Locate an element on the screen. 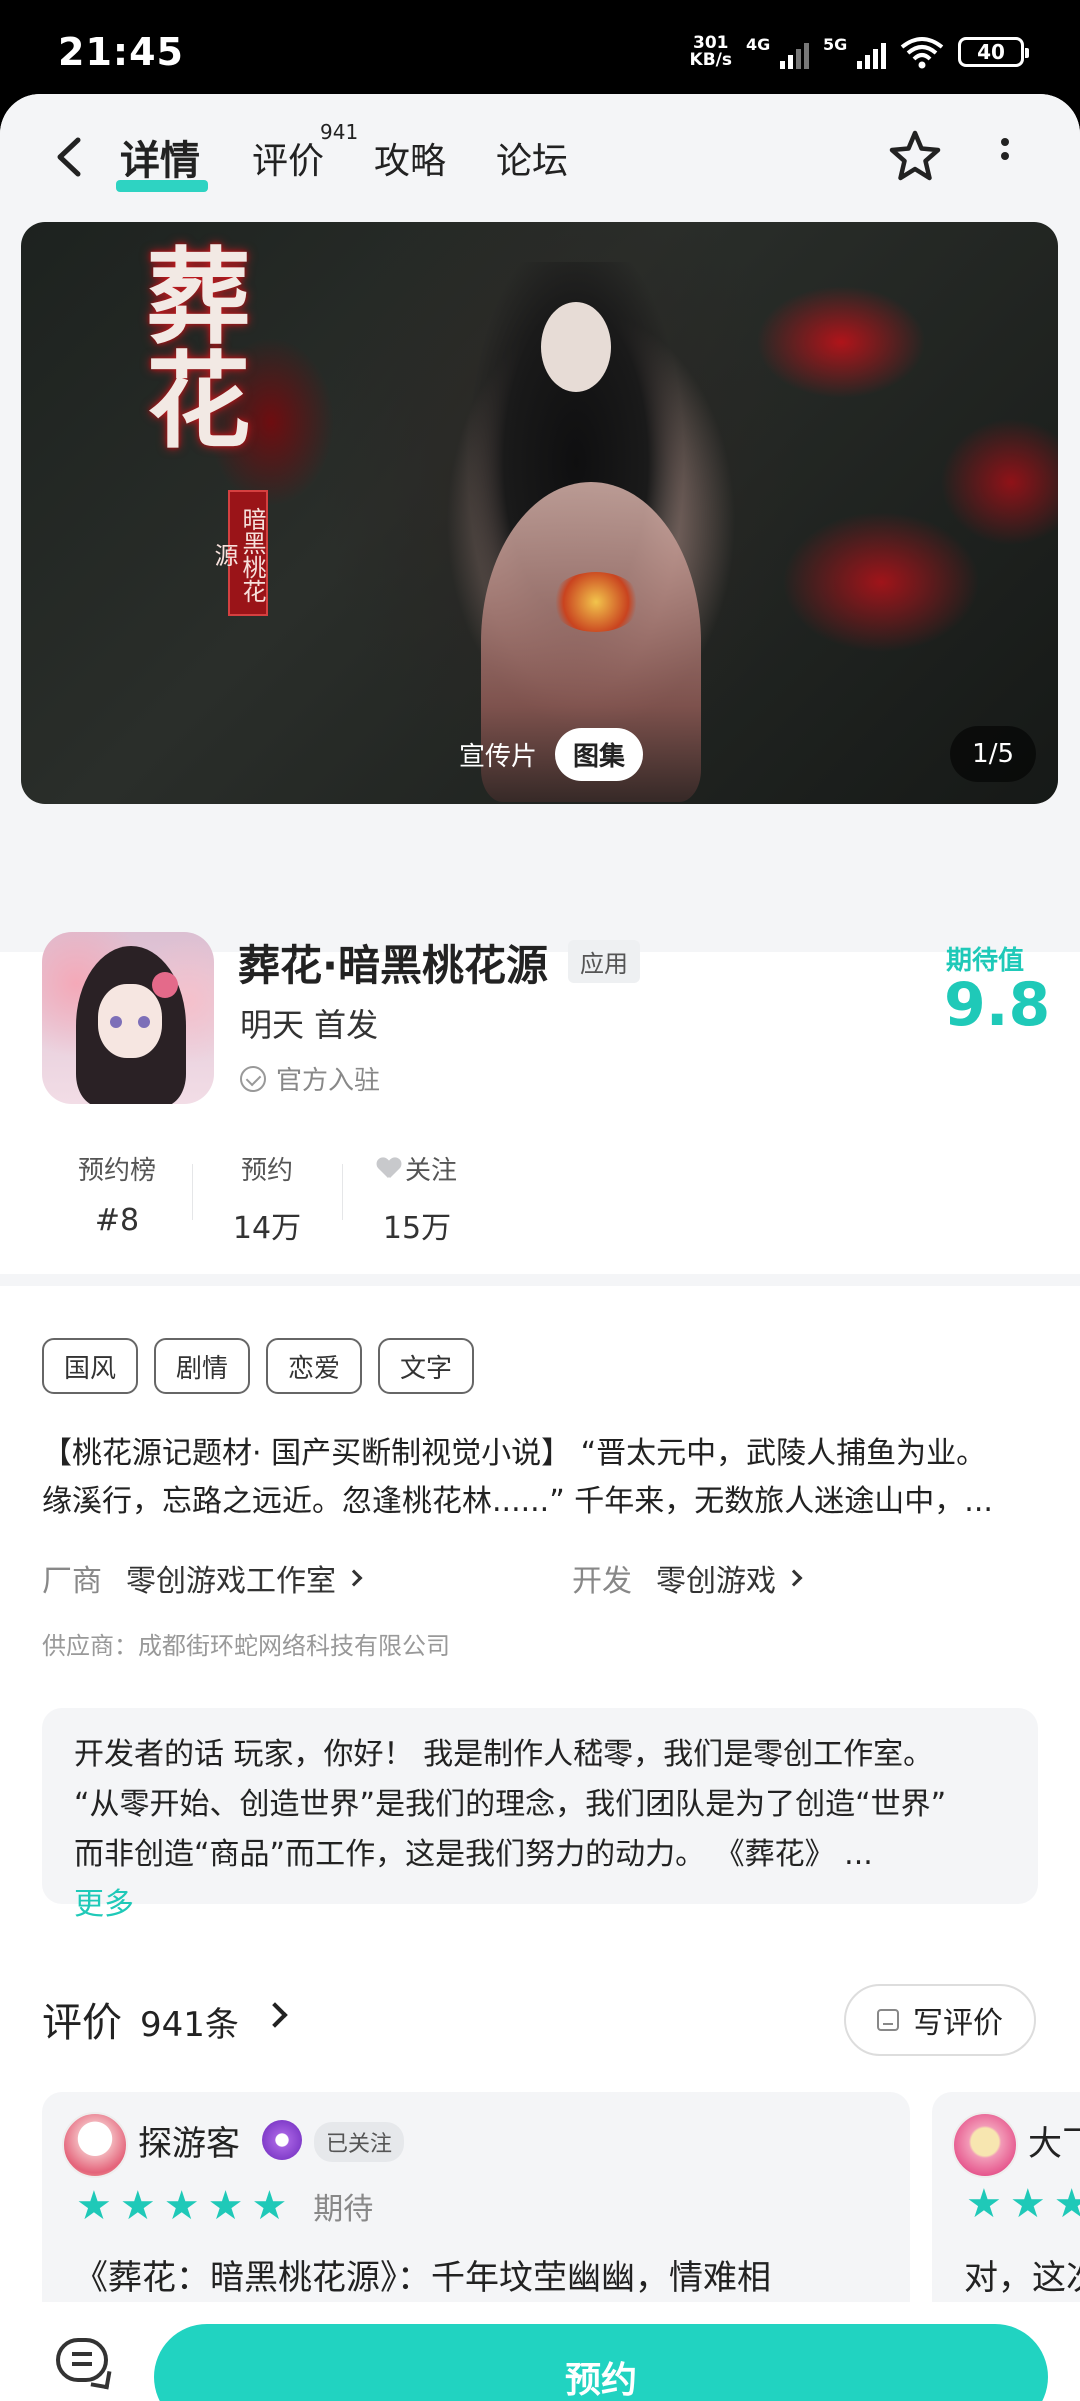 Image resolution: width=1080 pixels, height=2401 pixels. launch-info: 明天 首发 is located at coordinates (309, 1025).